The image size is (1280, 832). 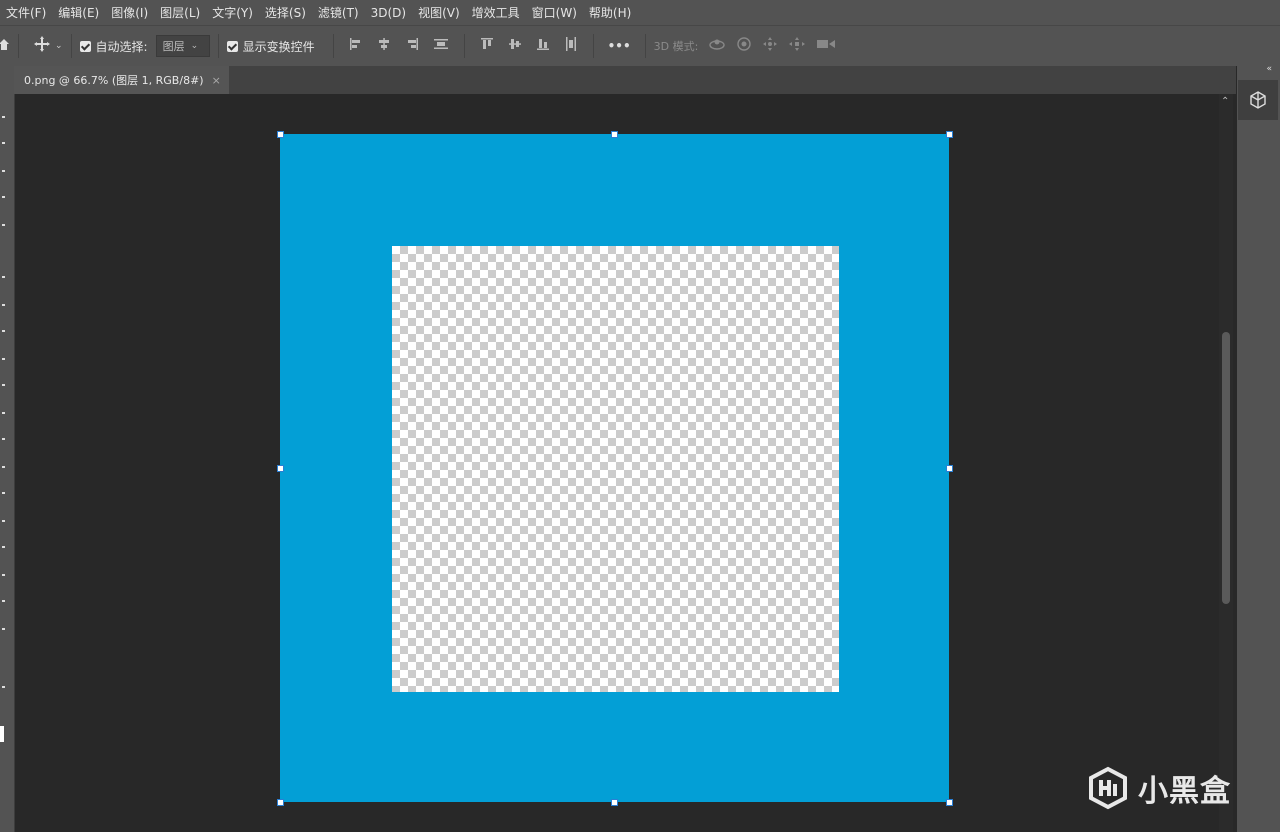 What do you see at coordinates (338, 12) in the screenshot?
I see `menu-filter: 滤镜(T)` at bounding box center [338, 12].